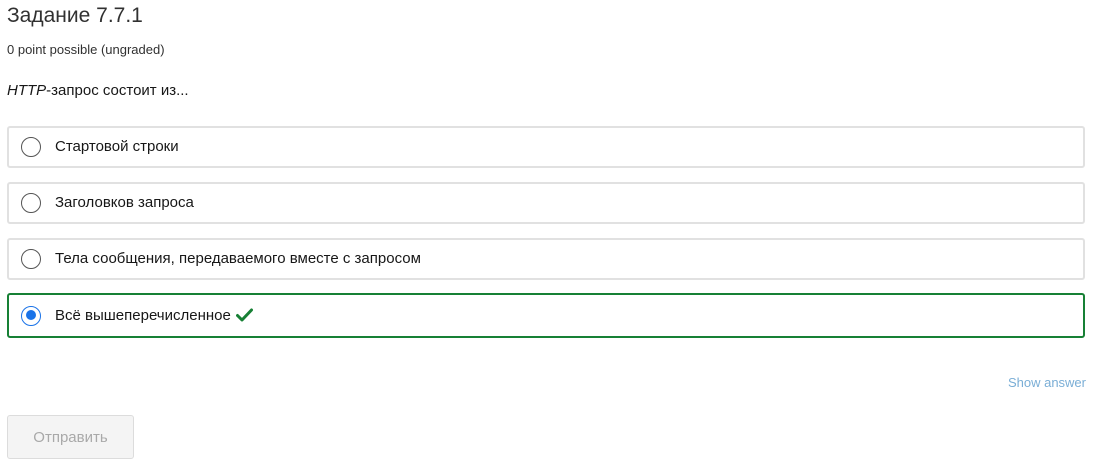  Describe the element at coordinates (31, 315) in the screenshot. I see `radio-button-selected` at that location.